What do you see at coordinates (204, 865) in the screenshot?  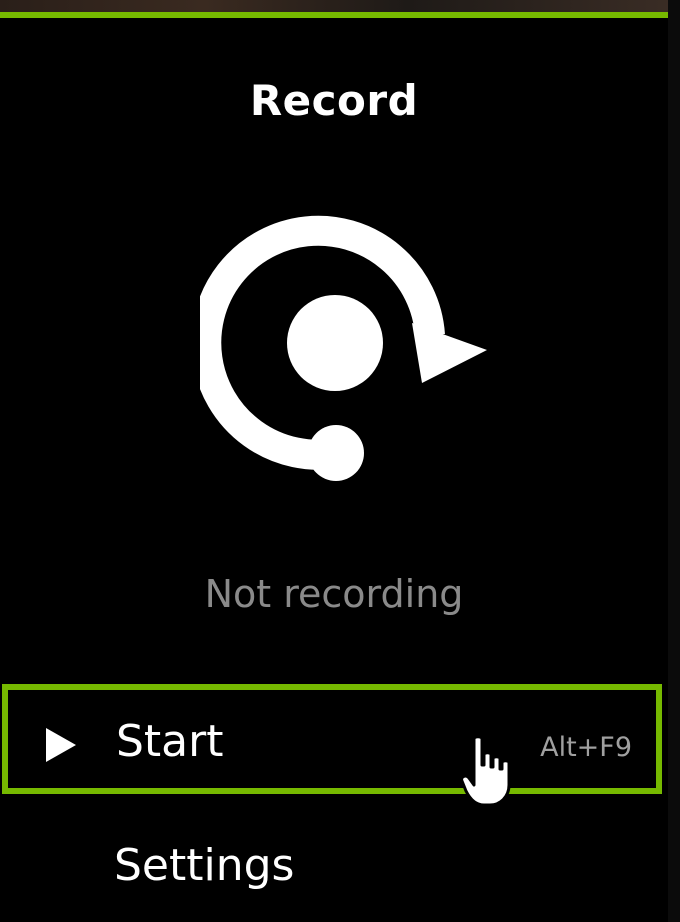 I see `settings-label: Settings` at bounding box center [204, 865].